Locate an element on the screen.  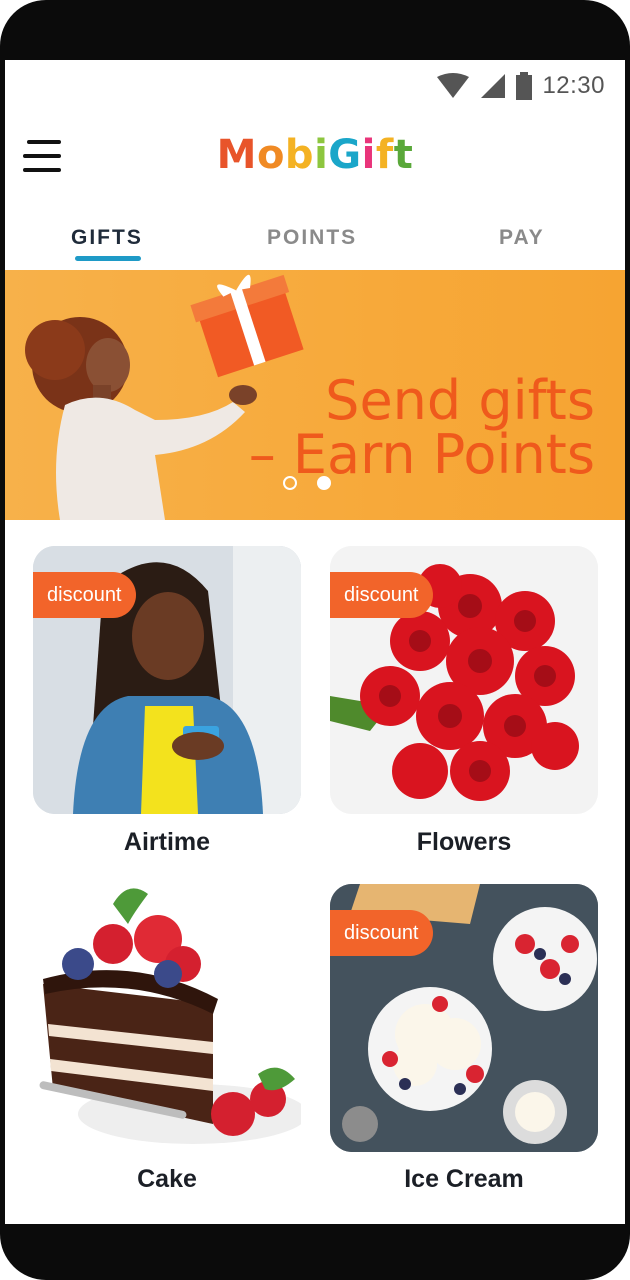
wifi-icon is located at coordinates (453, 85).